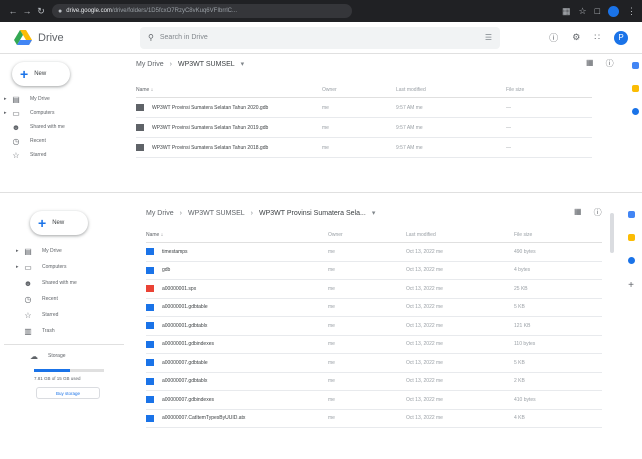  I want to click on file-name-cell: a00000007.gdbtablx, so click(237, 381).